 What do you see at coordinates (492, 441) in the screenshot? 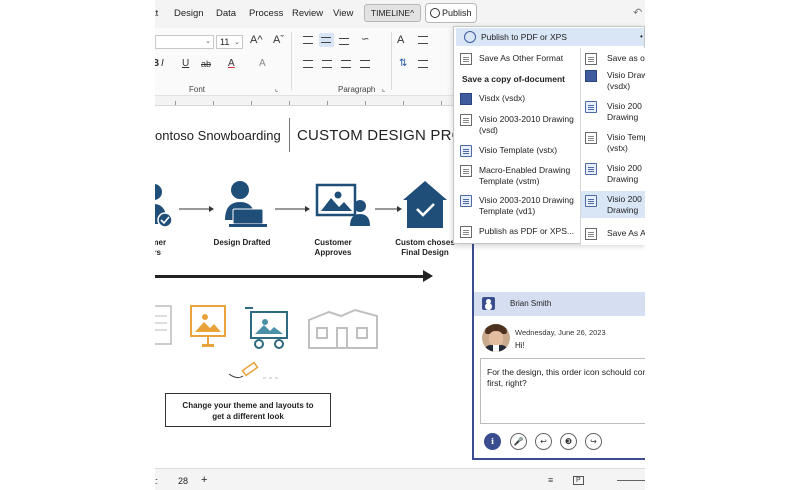
I see `info-button: ℹ` at bounding box center [492, 441].